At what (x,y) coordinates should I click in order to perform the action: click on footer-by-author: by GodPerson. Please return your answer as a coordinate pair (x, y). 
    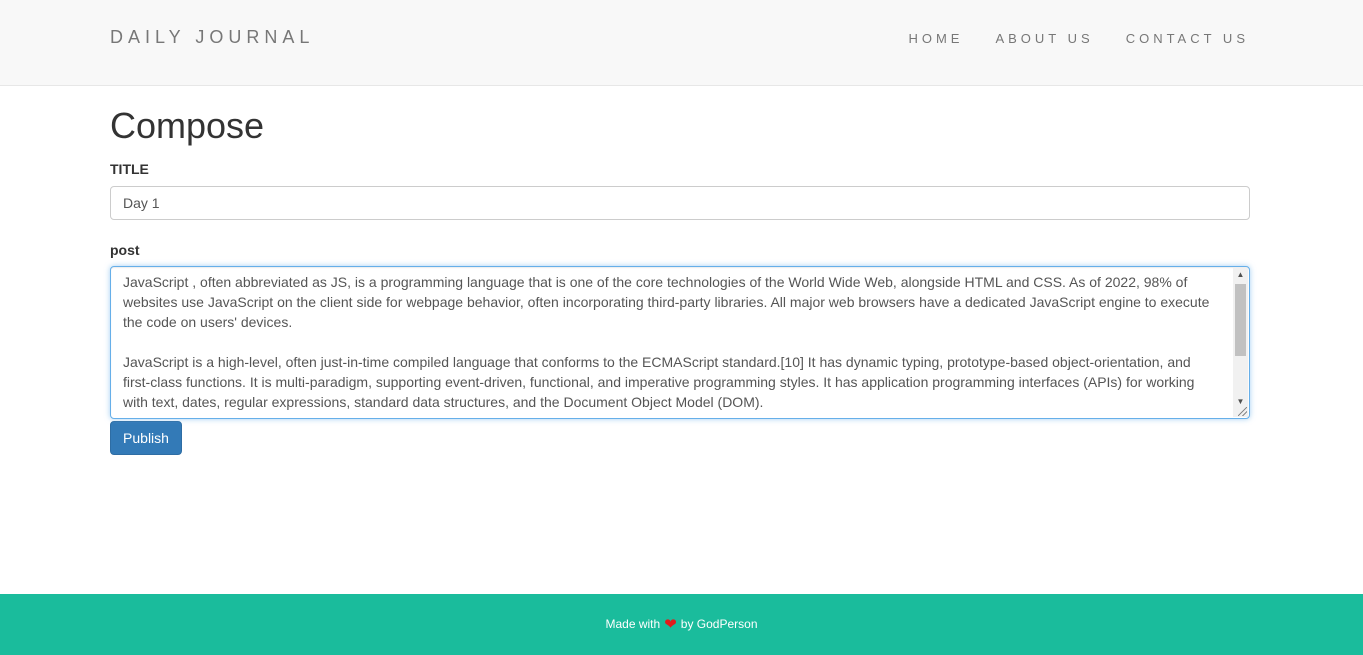
    Looking at the image, I should click on (719, 624).